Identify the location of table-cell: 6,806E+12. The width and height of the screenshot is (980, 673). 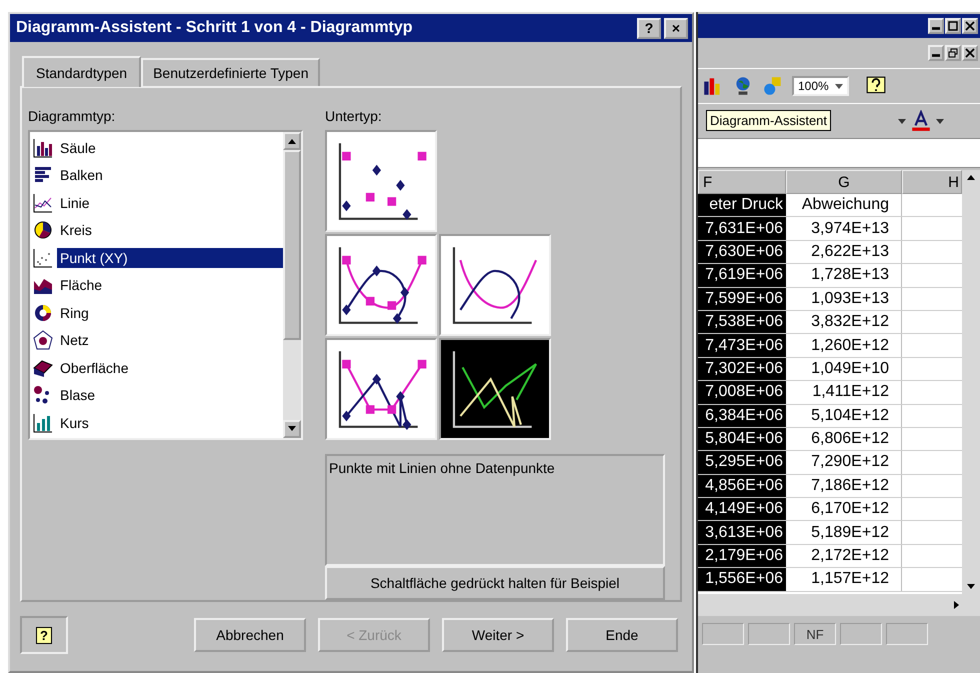
(844, 439).